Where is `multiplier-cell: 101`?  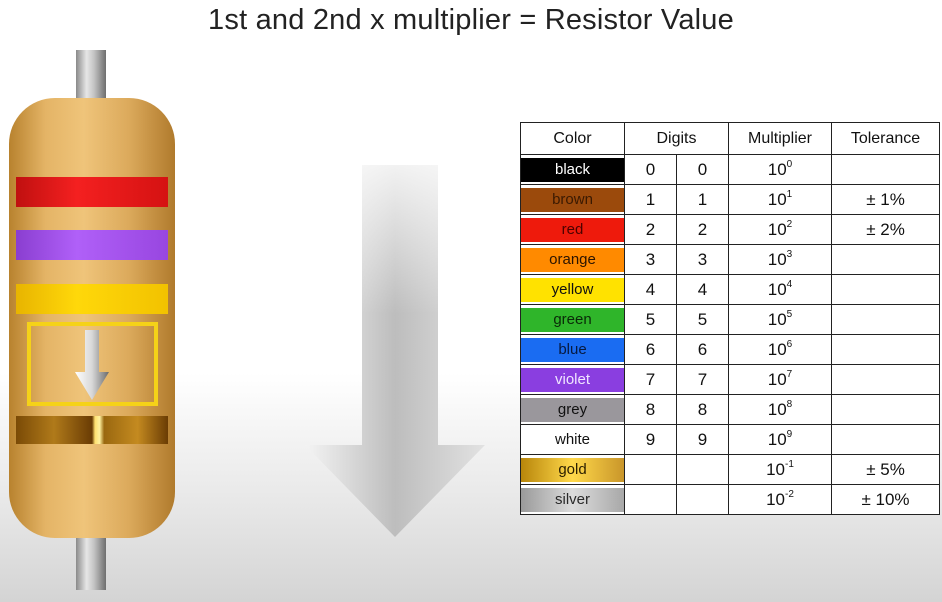
multiplier-cell: 101 is located at coordinates (780, 199).